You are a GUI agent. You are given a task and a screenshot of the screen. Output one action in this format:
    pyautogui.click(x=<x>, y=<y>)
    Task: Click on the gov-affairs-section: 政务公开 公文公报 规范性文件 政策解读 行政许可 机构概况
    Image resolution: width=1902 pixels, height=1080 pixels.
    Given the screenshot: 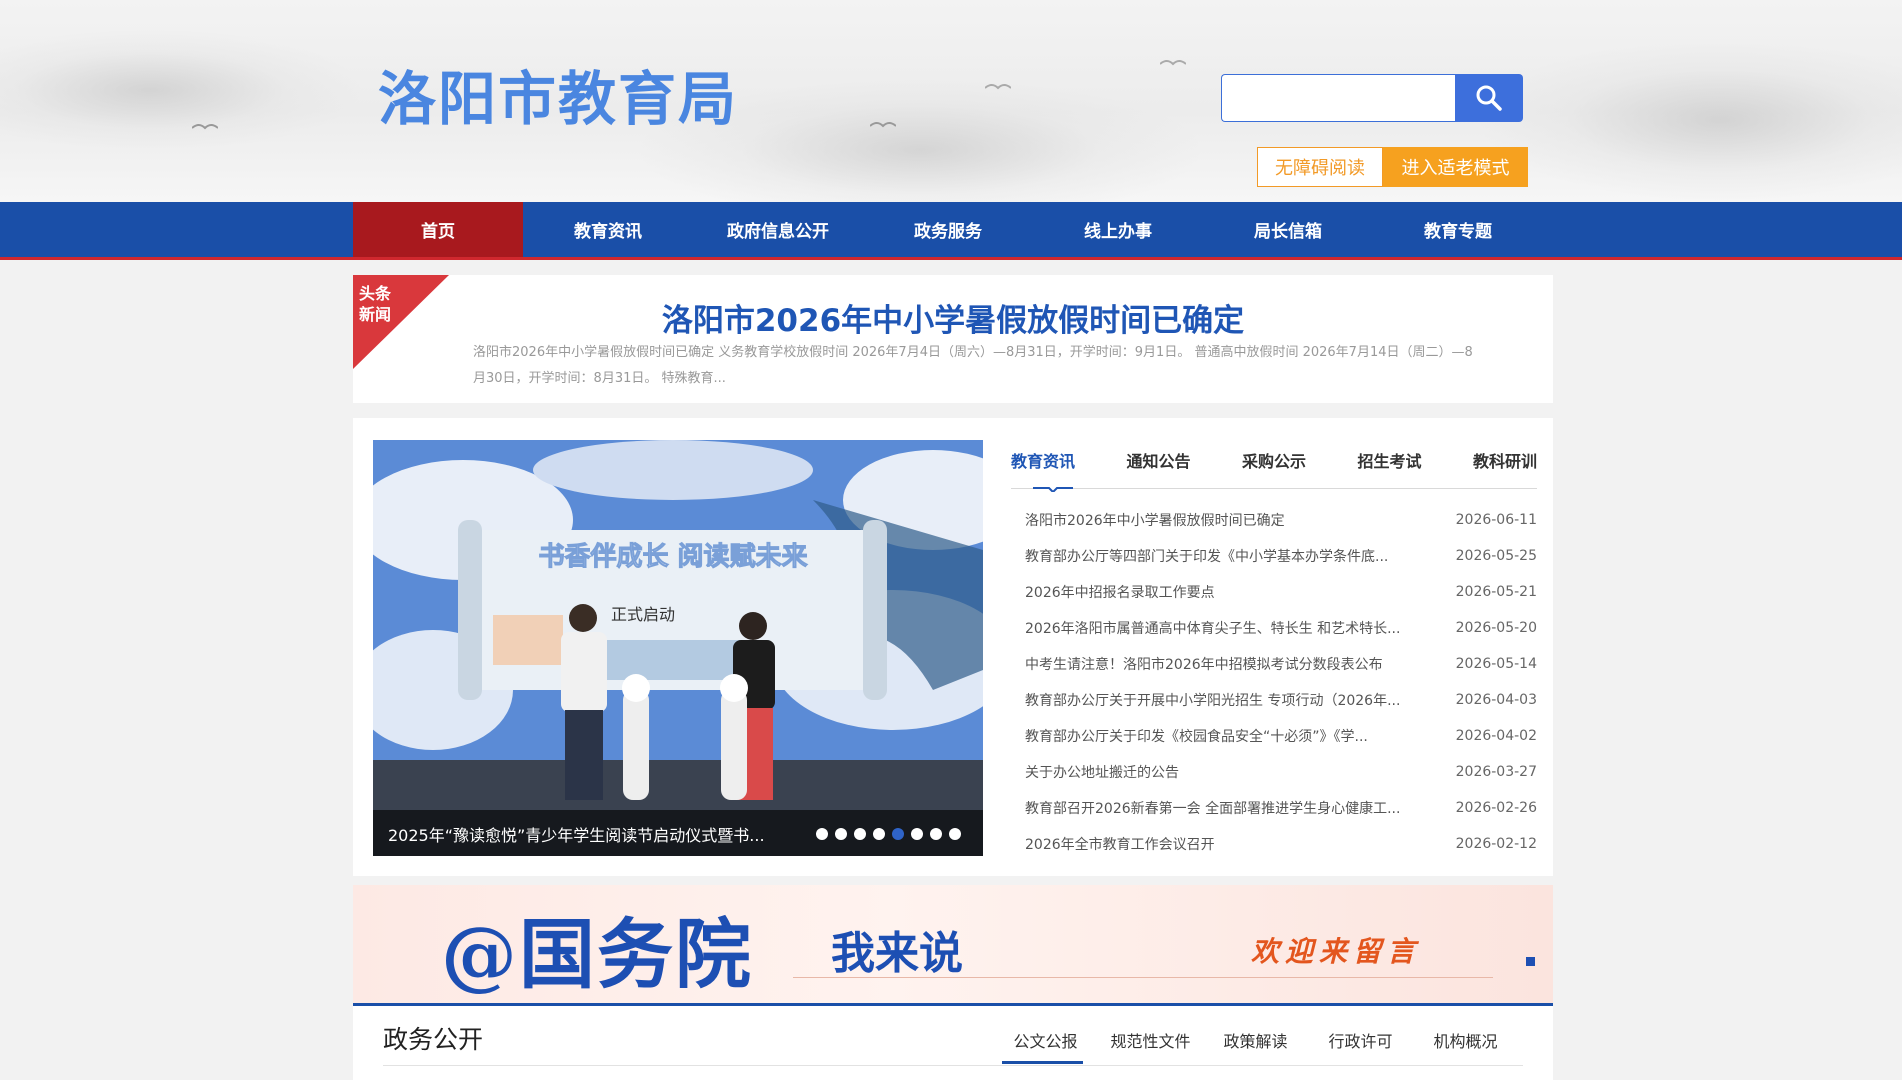 What is the action you would take?
    pyautogui.click(x=953, y=1041)
    